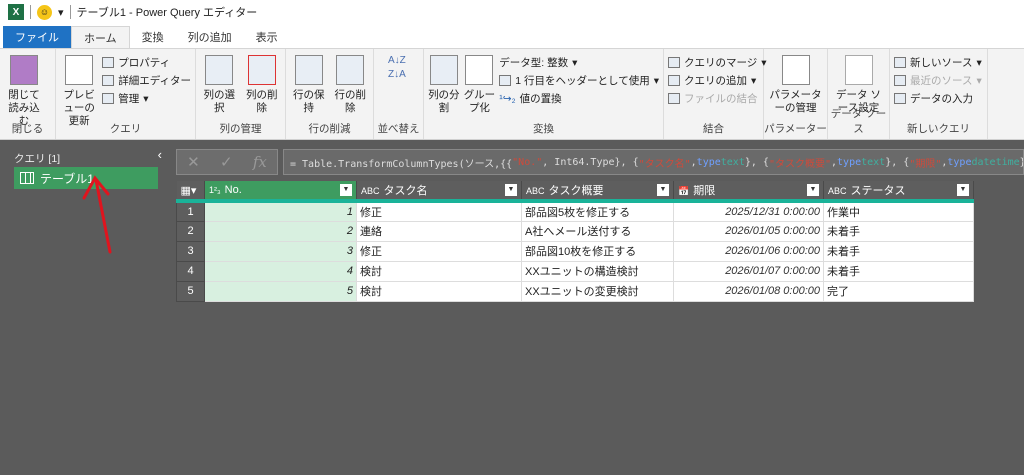  What do you see at coordinates (190, 271) in the screenshot?
I see `row-number: 4` at bounding box center [190, 271].